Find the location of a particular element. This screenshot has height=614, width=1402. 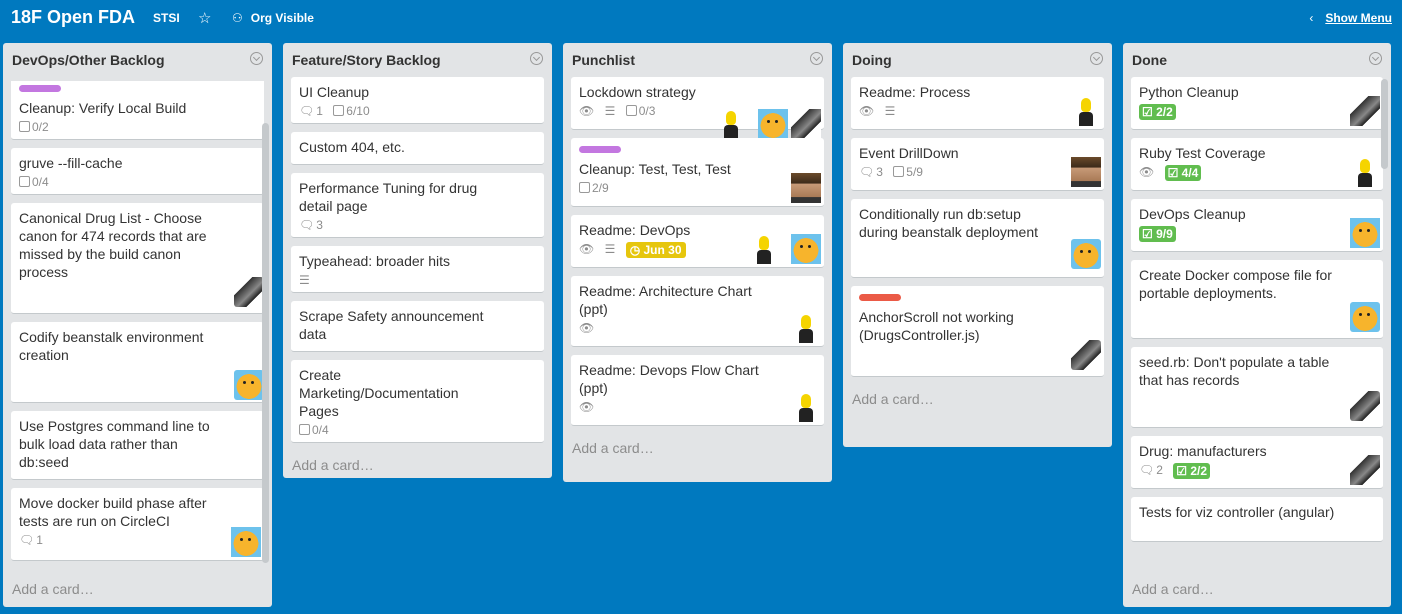

card-title: Custom 404, etc. is located at coordinates (352, 147).